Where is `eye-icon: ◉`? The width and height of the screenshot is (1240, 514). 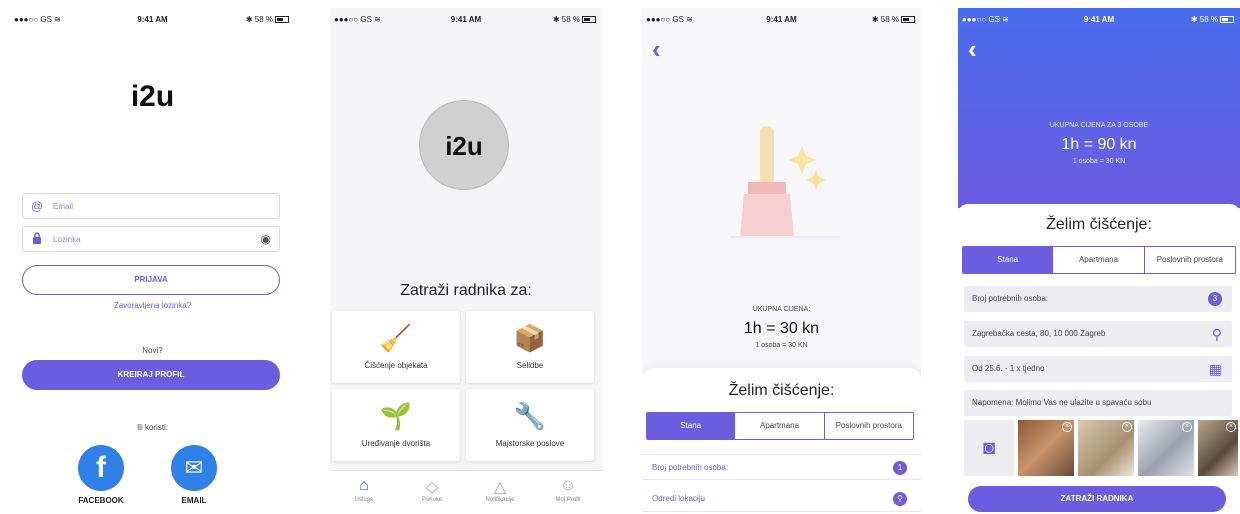
eye-icon: ◉ is located at coordinates (266, 239).